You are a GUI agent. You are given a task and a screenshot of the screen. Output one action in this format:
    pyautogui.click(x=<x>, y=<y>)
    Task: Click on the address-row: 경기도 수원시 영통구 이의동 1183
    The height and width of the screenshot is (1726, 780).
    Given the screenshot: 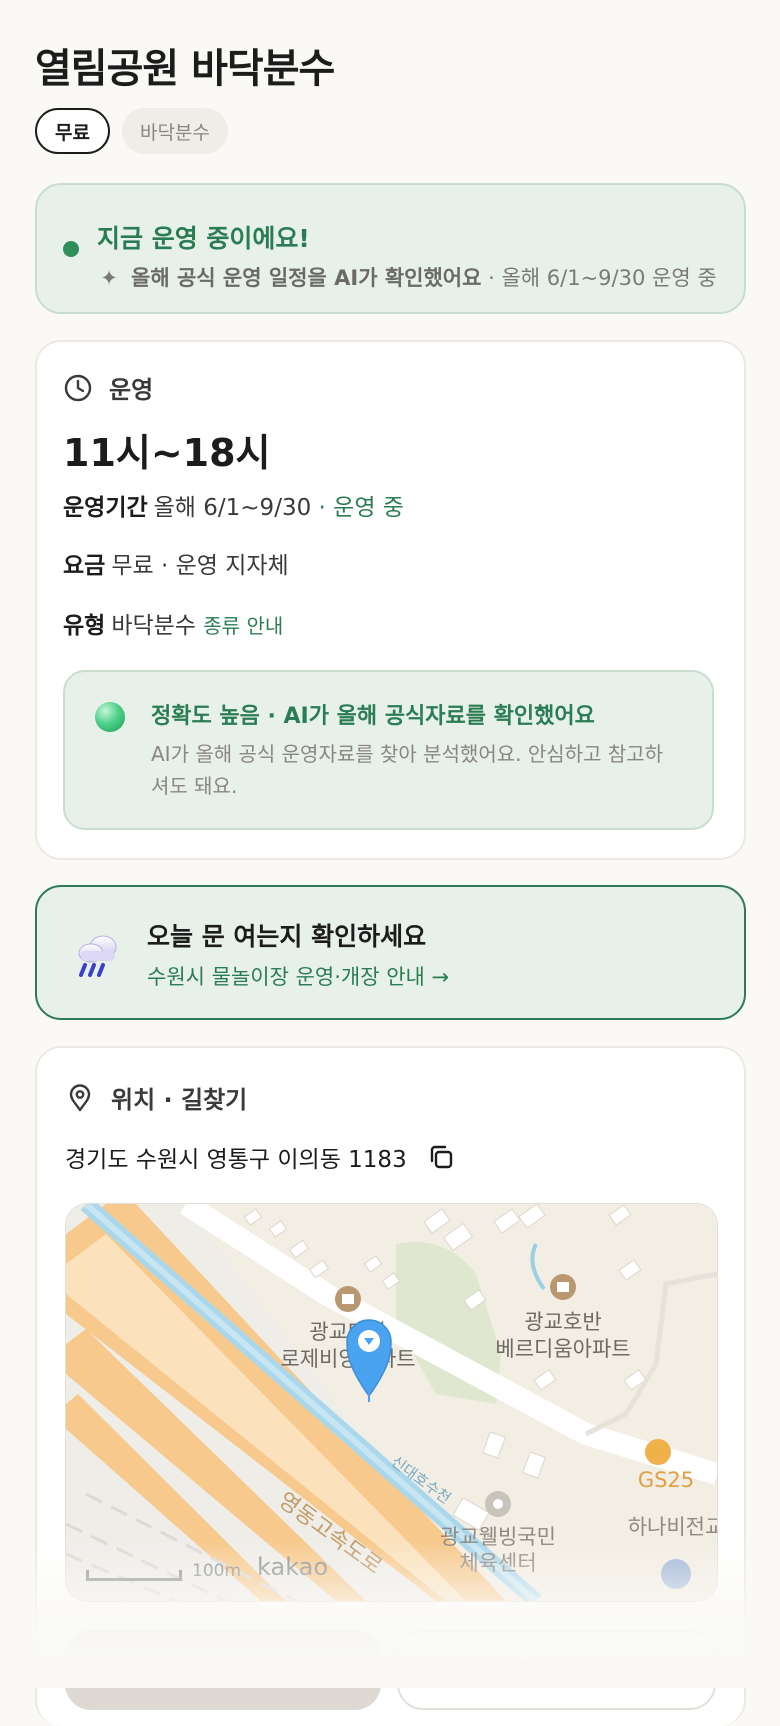 What is the action you would take?
    pyautogui.click(x=260, y=1157)
    